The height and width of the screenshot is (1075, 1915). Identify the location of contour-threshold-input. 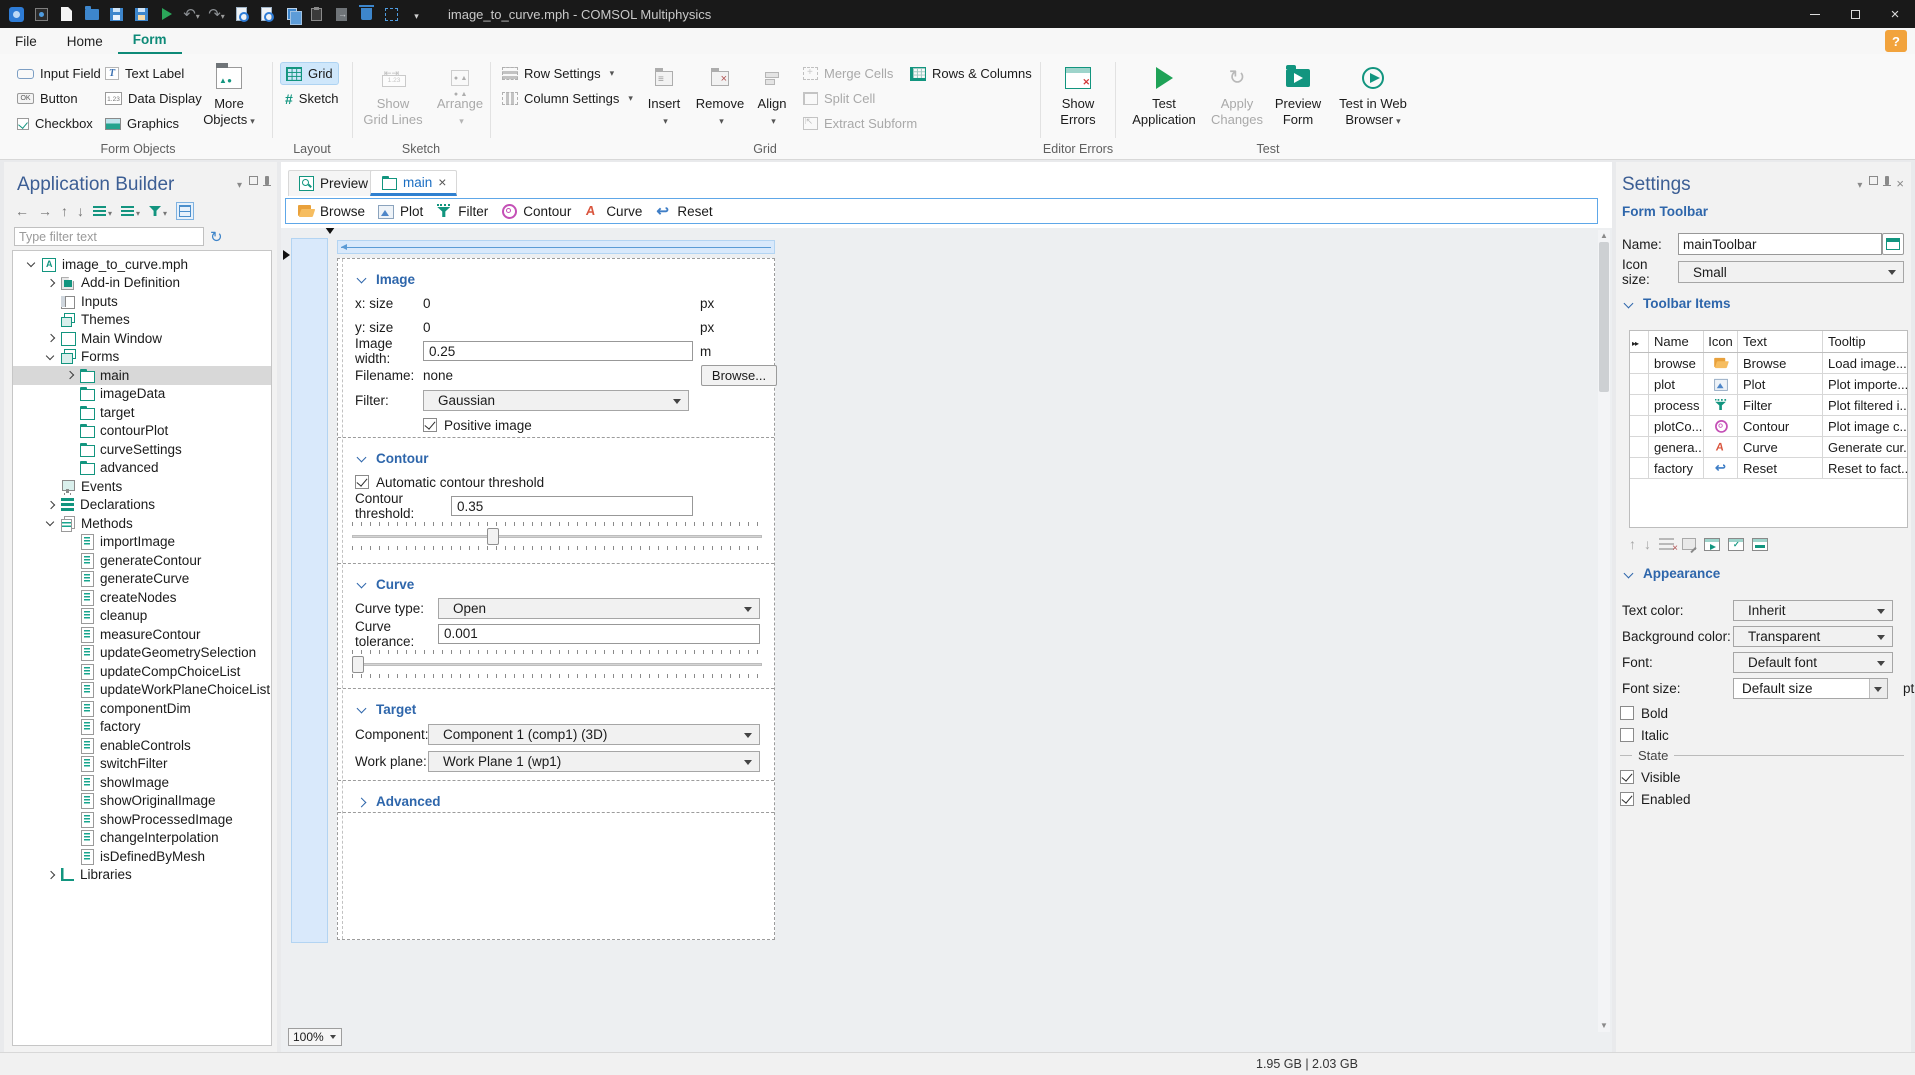
(572, 506).